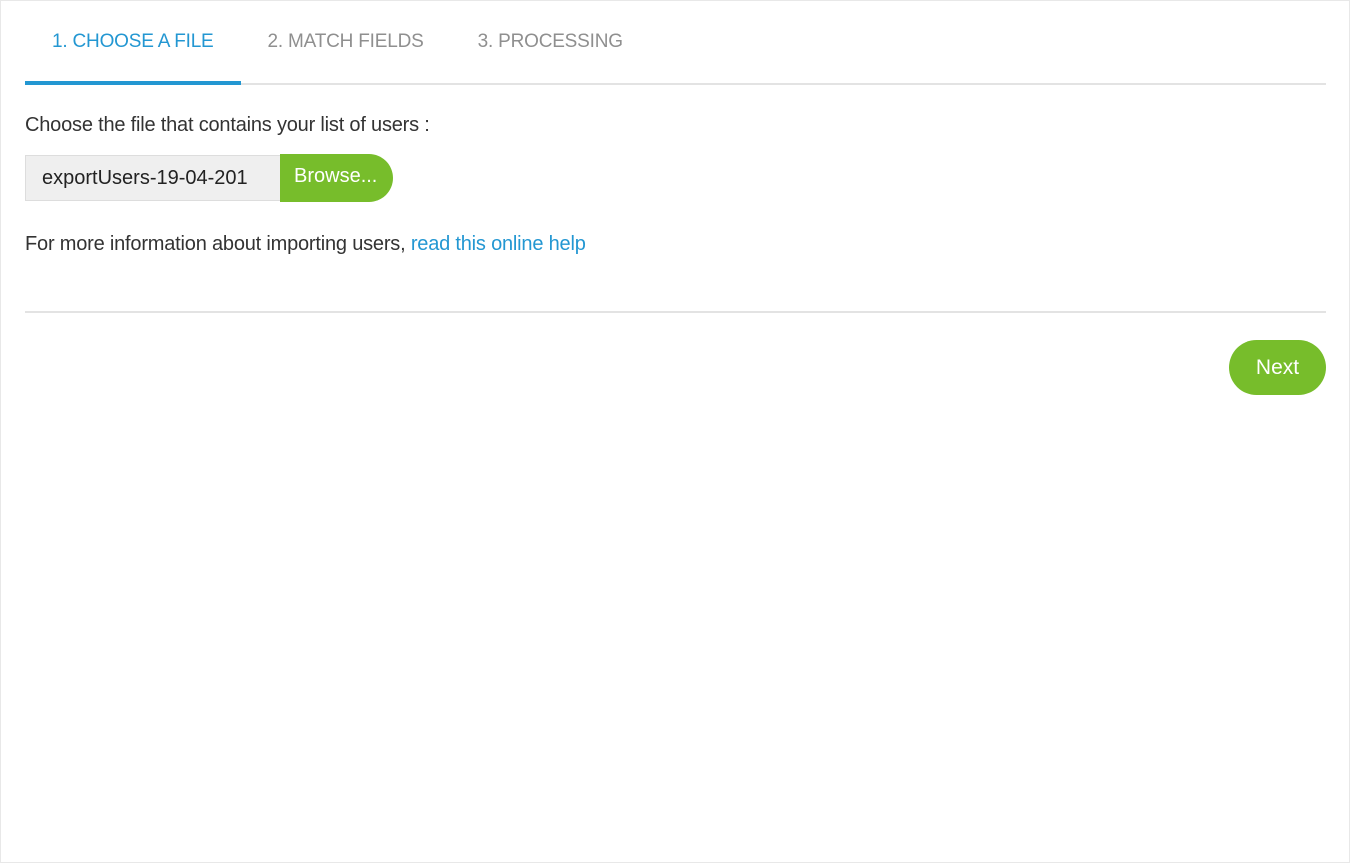 The height and width of the screenshot is (863, 1350). I want to click on tab-label: 1. CHOOSE A FILE, so click(133, 41).